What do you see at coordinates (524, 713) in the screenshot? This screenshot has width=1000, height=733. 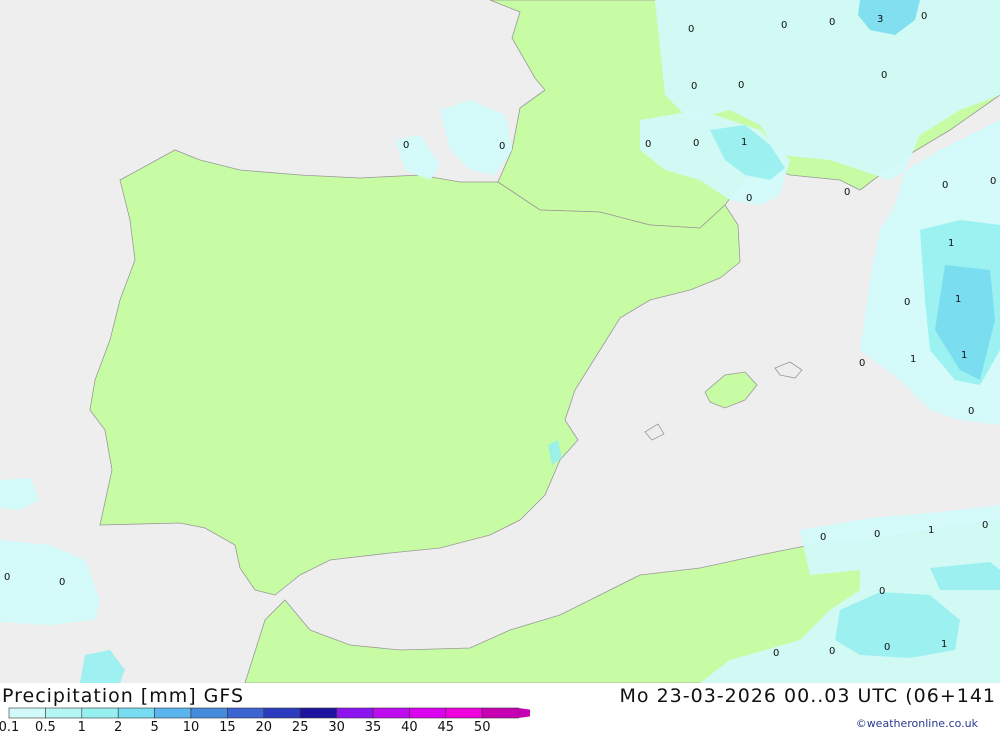 I see `legend-arrow` at bounding box center [524, 713].